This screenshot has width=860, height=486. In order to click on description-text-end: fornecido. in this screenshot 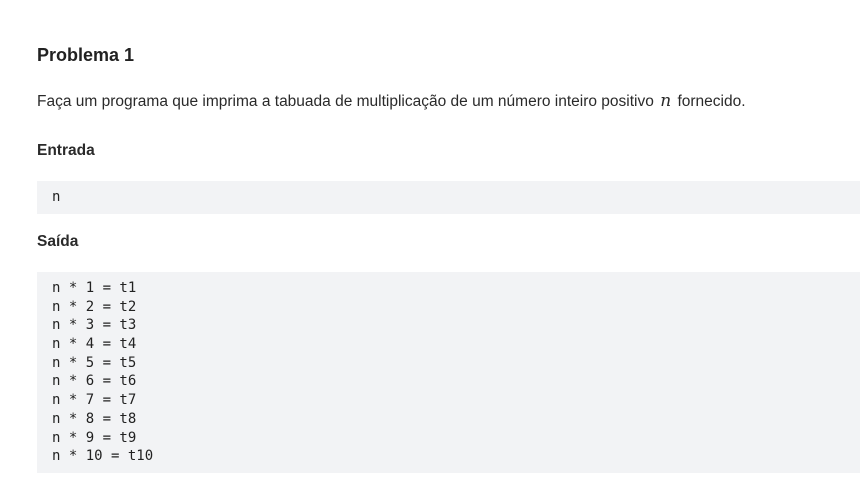, I will do `click(711, 101)`.